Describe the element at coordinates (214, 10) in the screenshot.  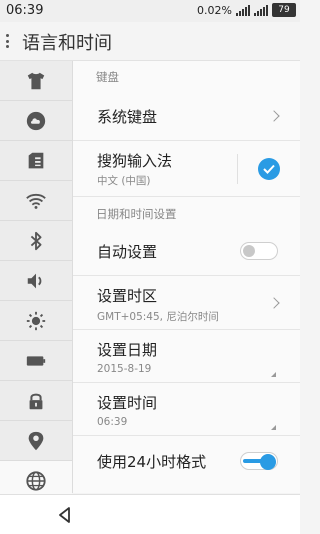
I see `data-rate: 0.02%` at that location.